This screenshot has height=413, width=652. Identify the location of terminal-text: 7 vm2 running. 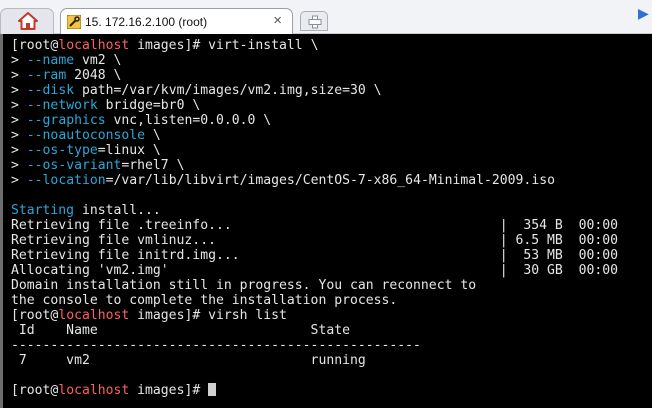
(188, 360).